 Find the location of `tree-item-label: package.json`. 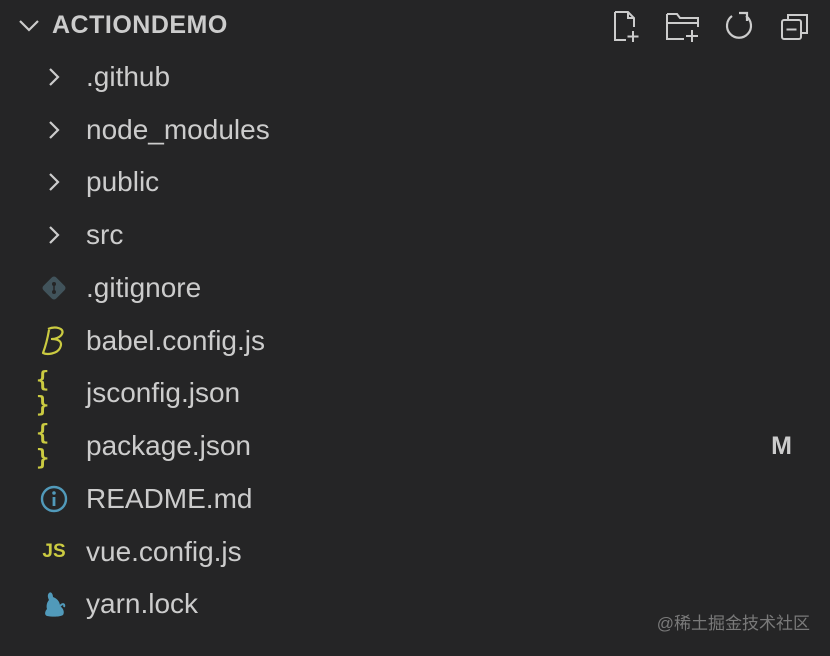

tree-item-label: package.json is located at coordinates (169, 445).